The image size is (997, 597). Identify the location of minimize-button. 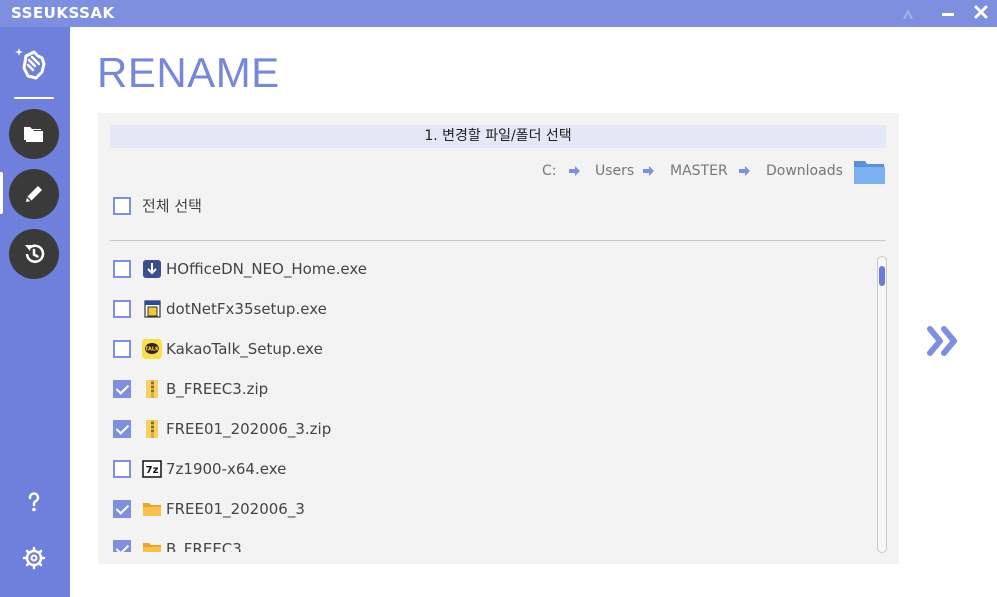
(948, 13).